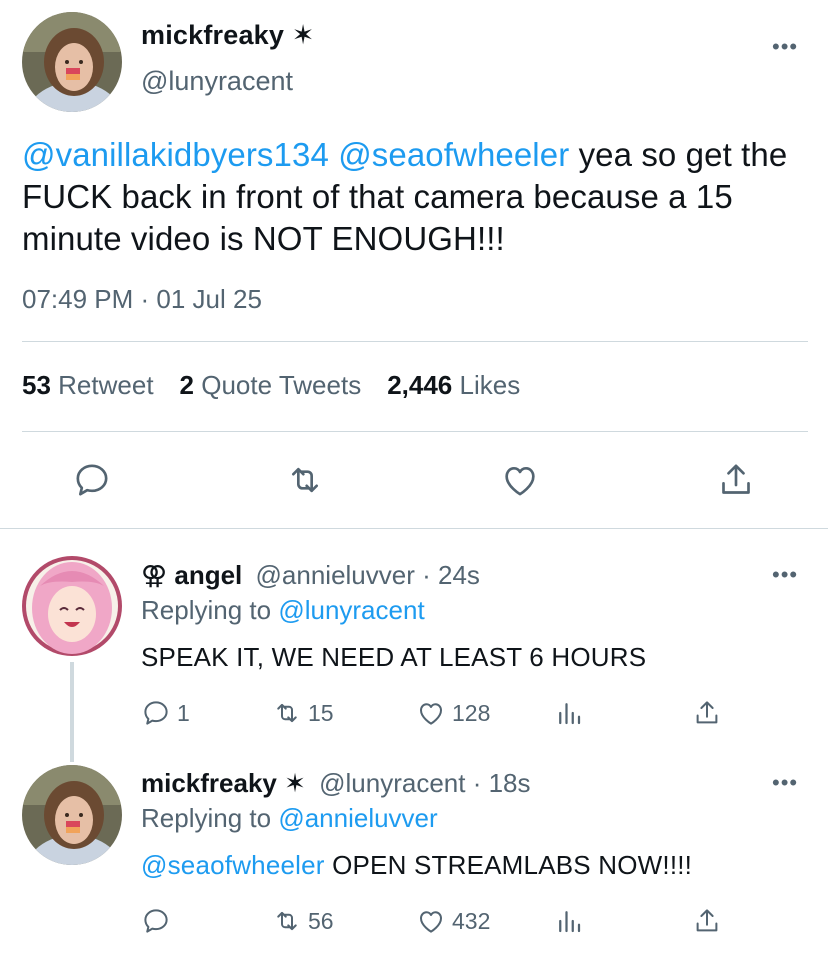  Describe the element at coordinates (36, 385) in the screenshot. I see `retweets-count: 53` at that location.